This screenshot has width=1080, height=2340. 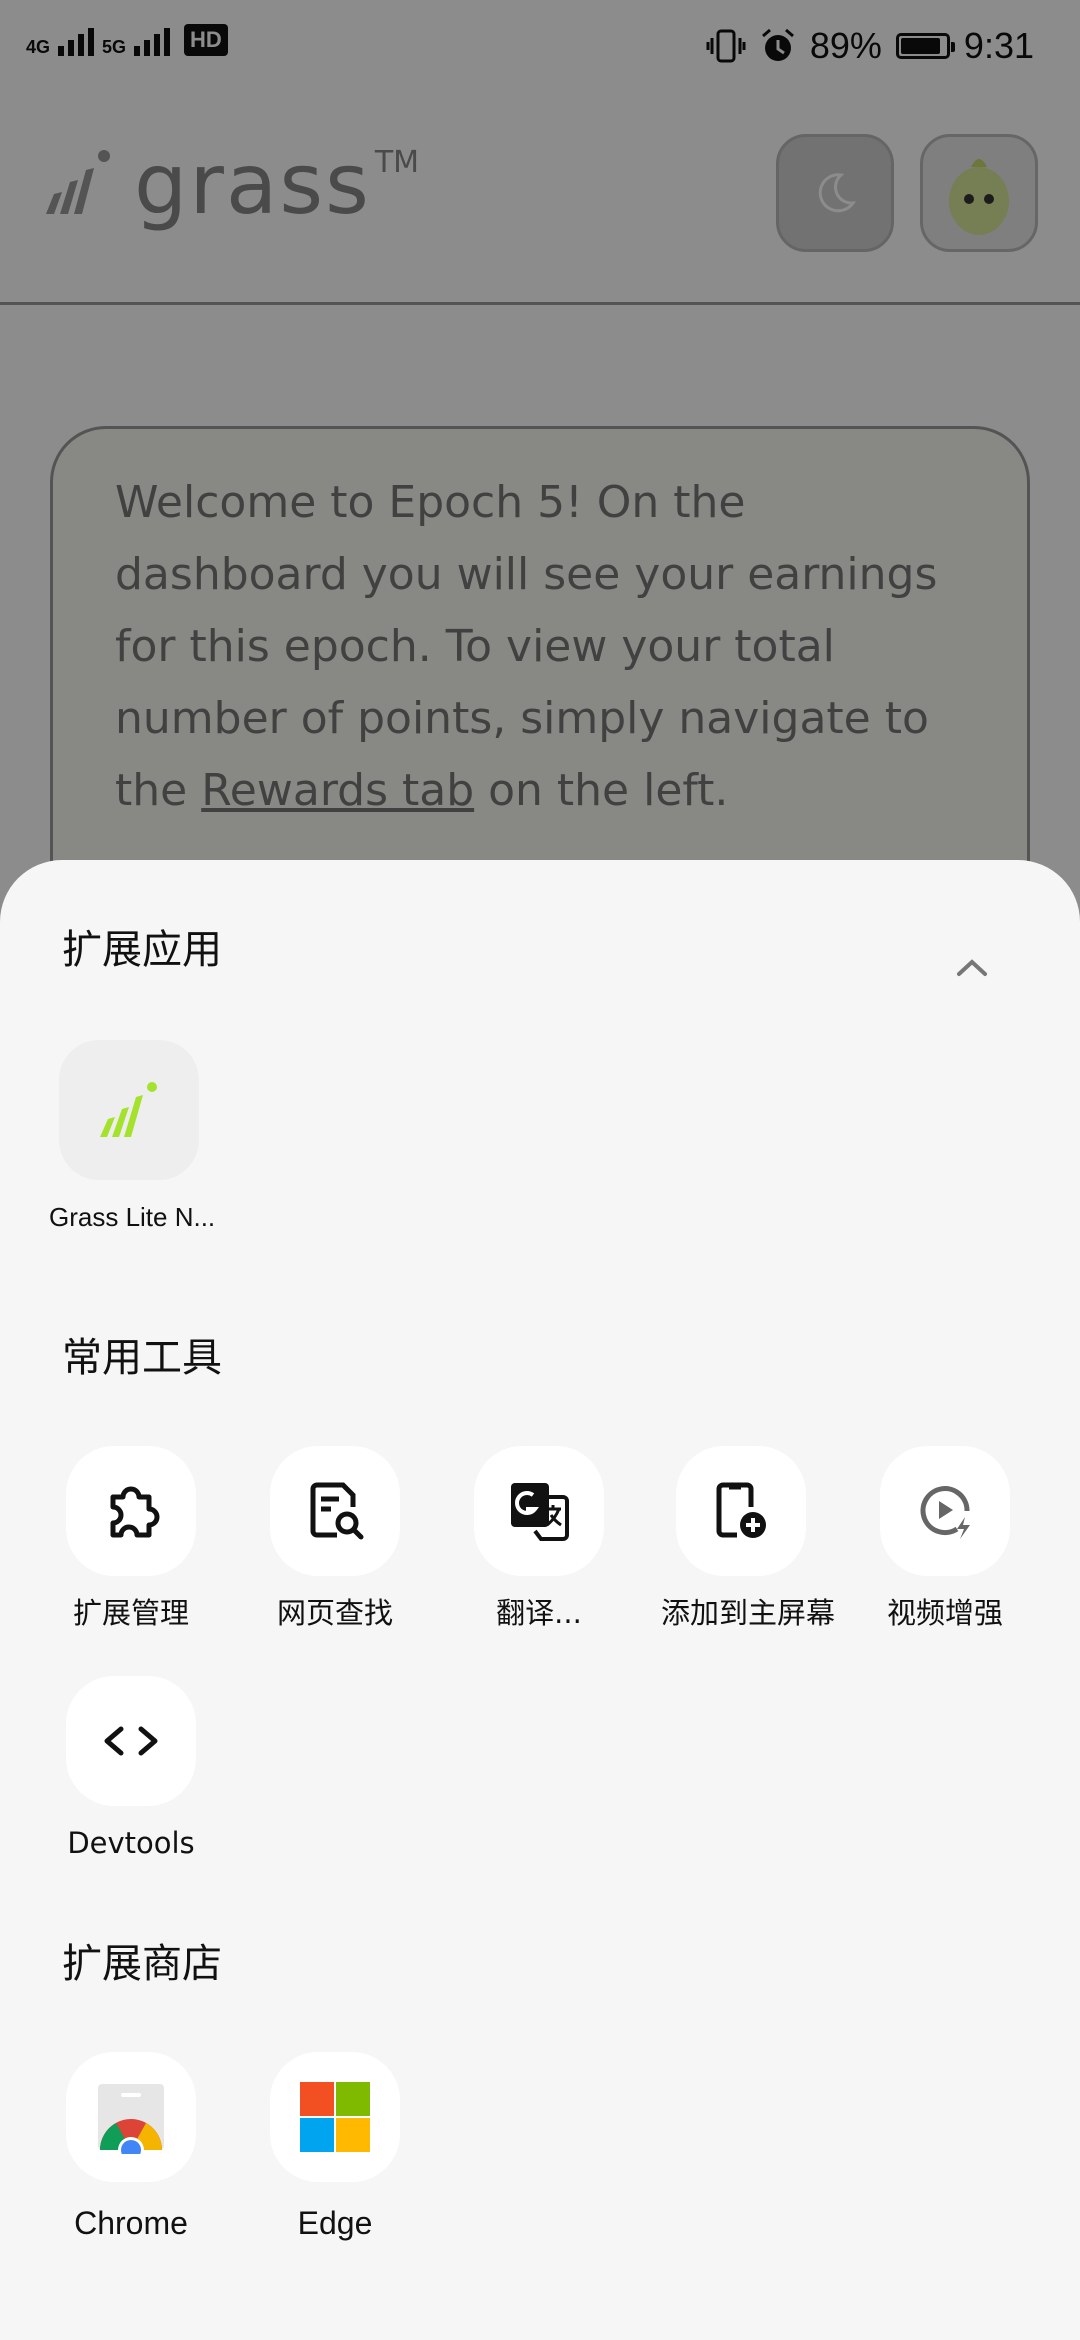 I want to click on tool-video-enhance: 视频增强, so click(x=945, y=1538).